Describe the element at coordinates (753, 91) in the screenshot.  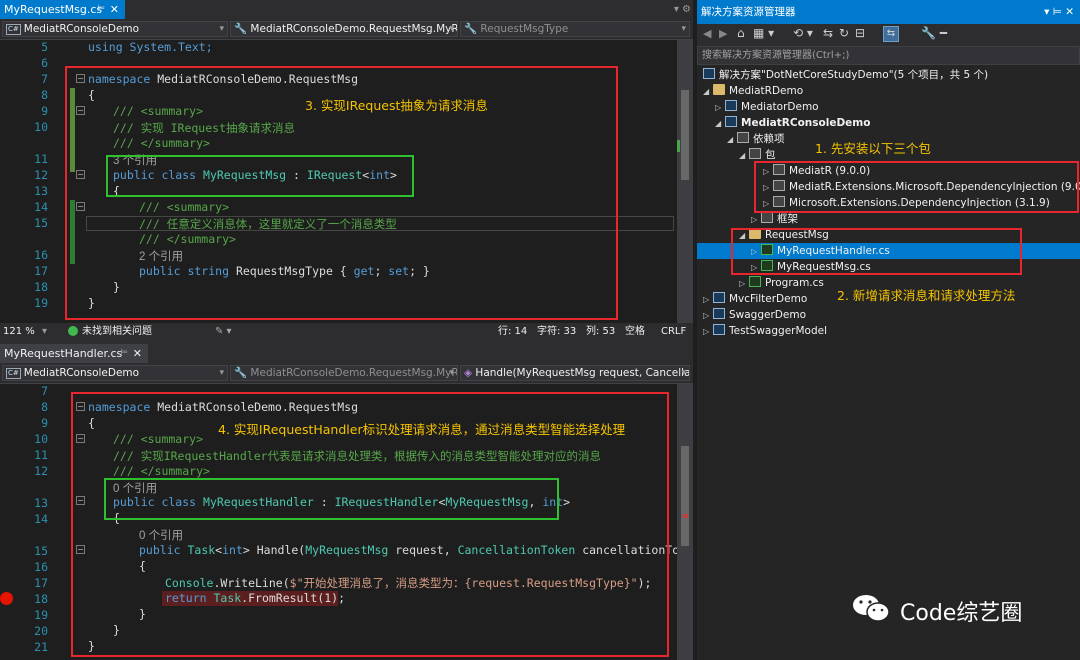
I see `tree-item-mediatrdemo: ◢ MediatRDemo` at that location.